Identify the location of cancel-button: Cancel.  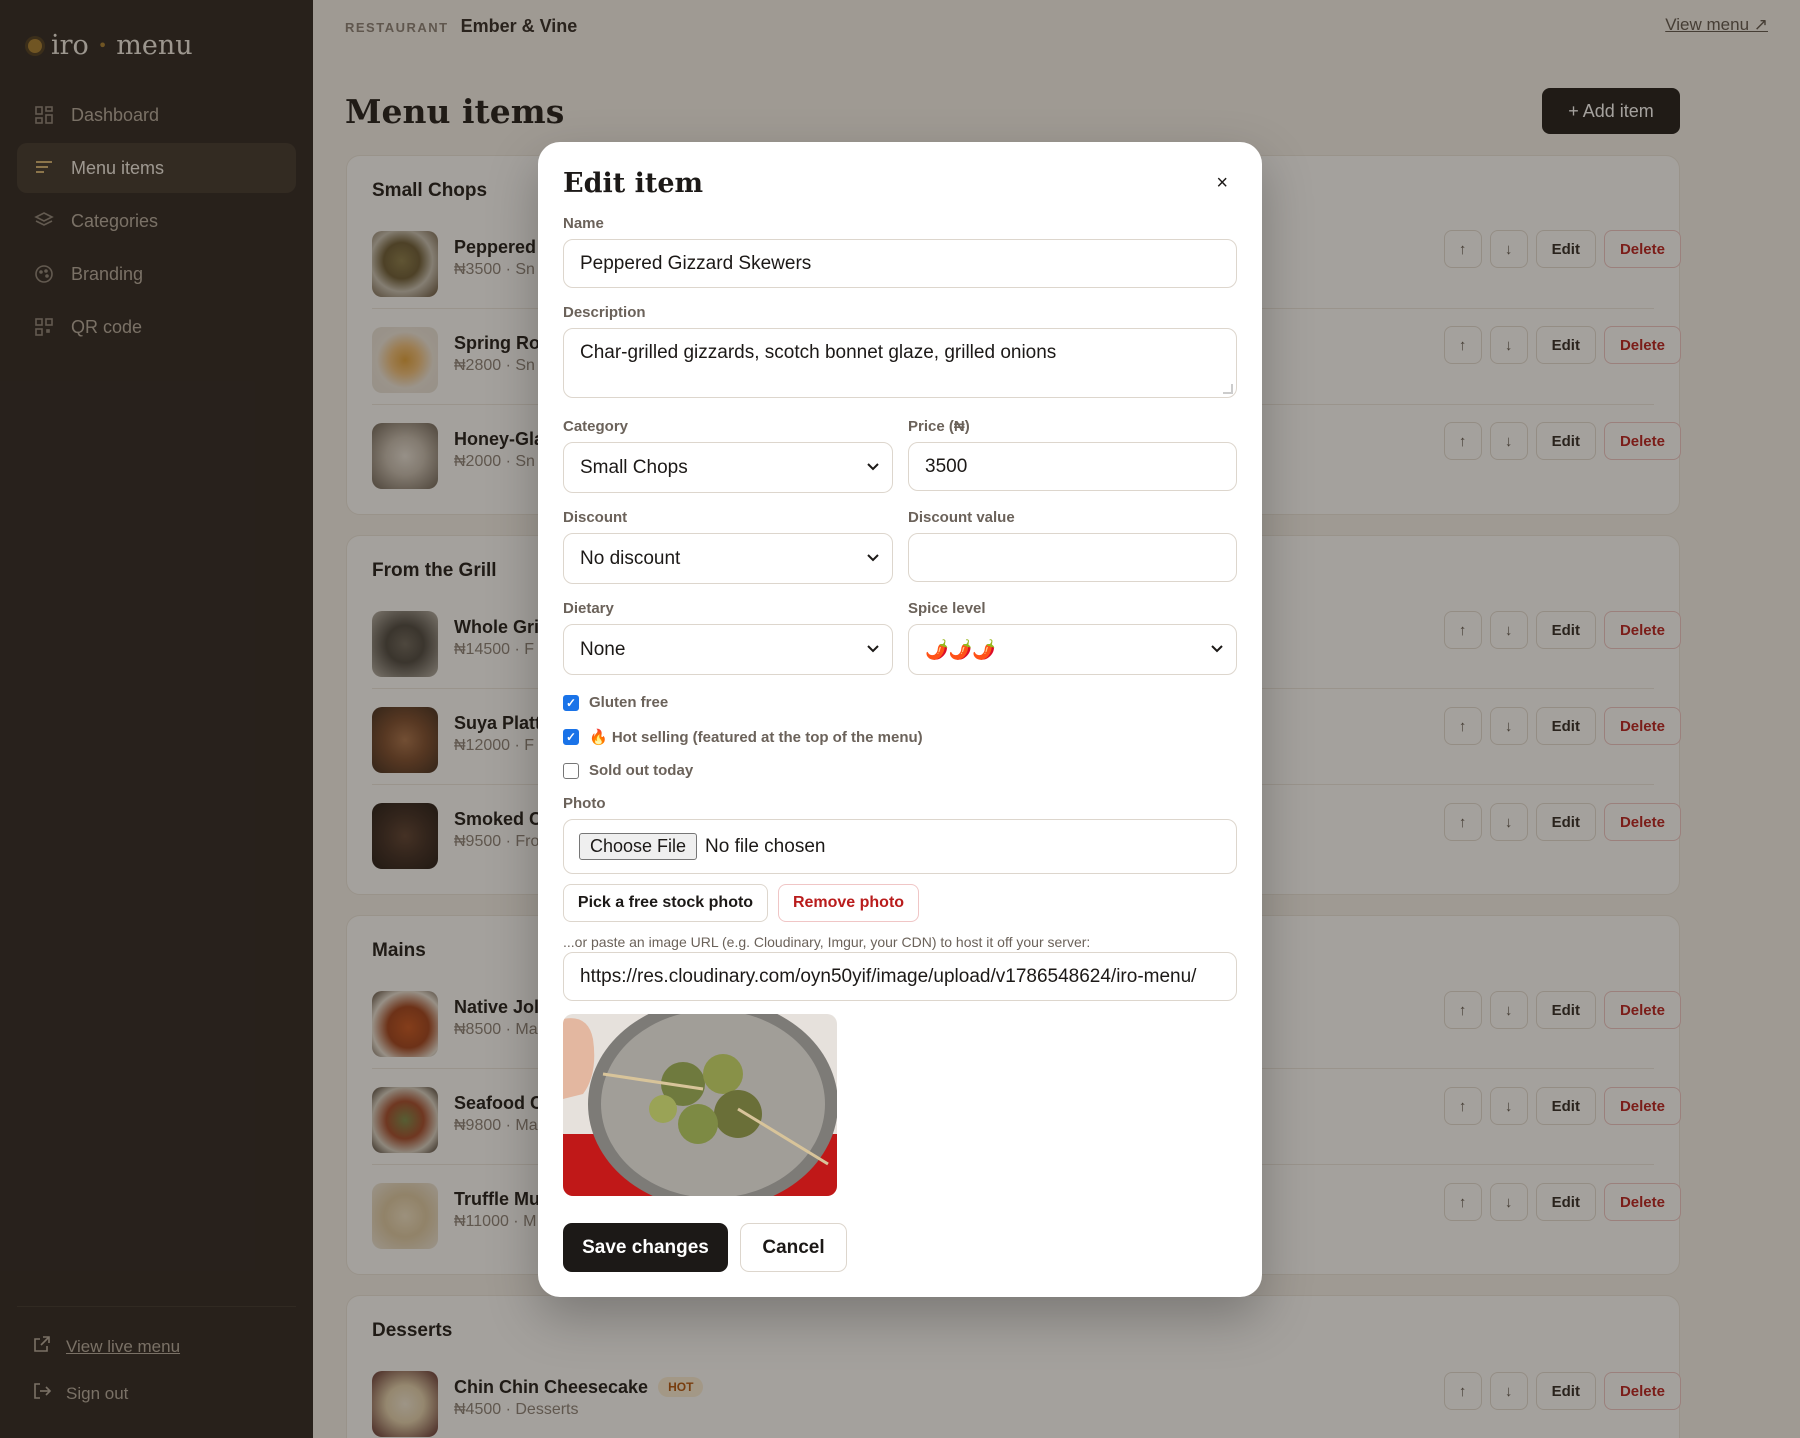
(793, 1247).